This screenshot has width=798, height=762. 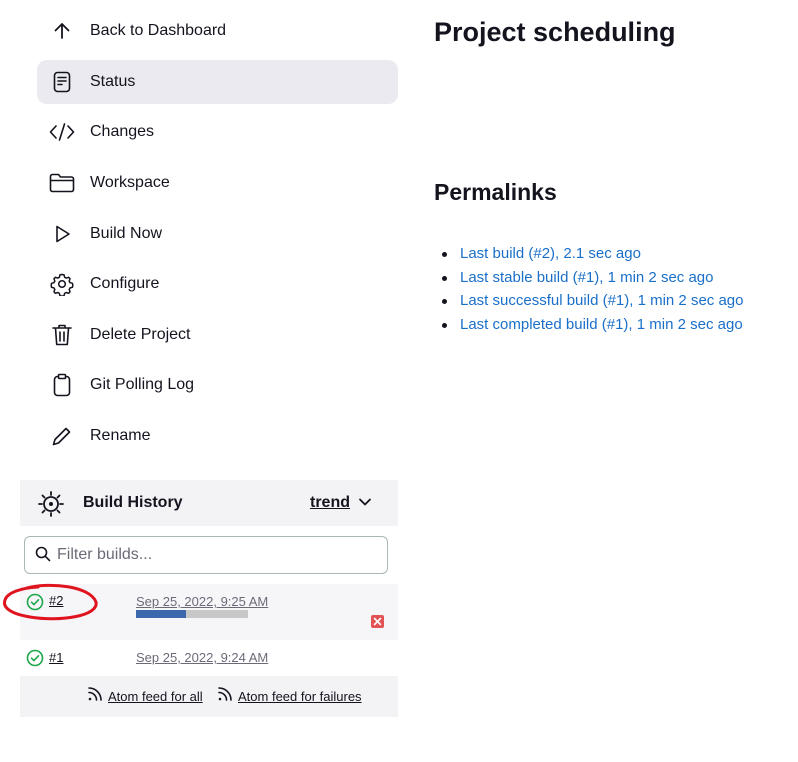 What do you see at coordinates (62, 234) in the screenshot?
I see `play-icon` at bounding box center [62, 234].